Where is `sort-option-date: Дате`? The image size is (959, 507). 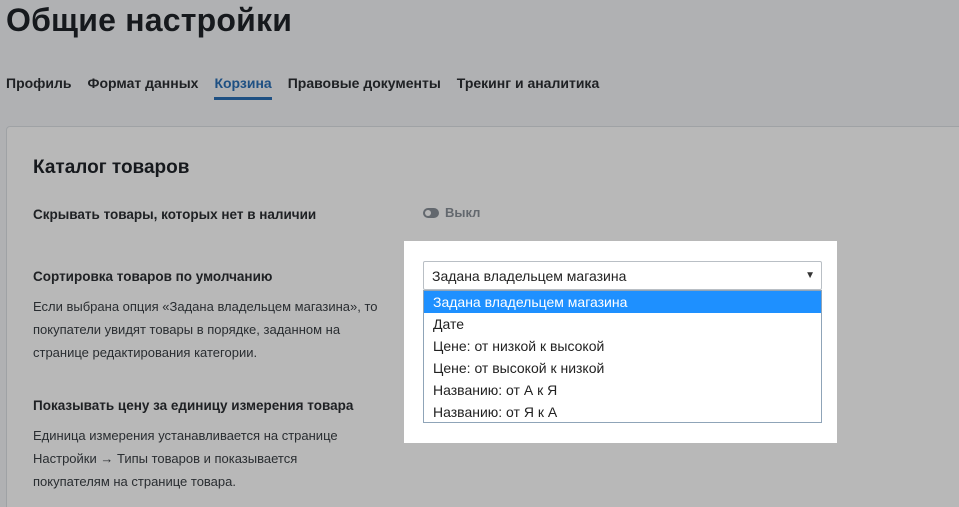
sort-option-date: Дате is located at coordinates (622, 324).